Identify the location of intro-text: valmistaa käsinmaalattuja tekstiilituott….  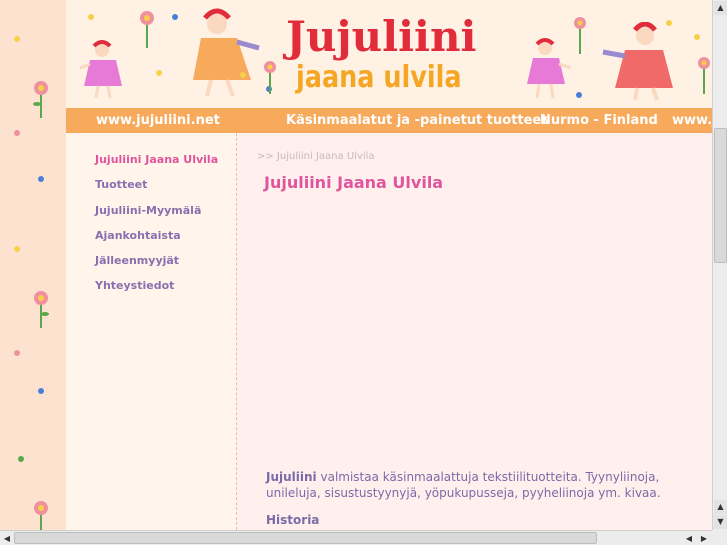
(463, 485).